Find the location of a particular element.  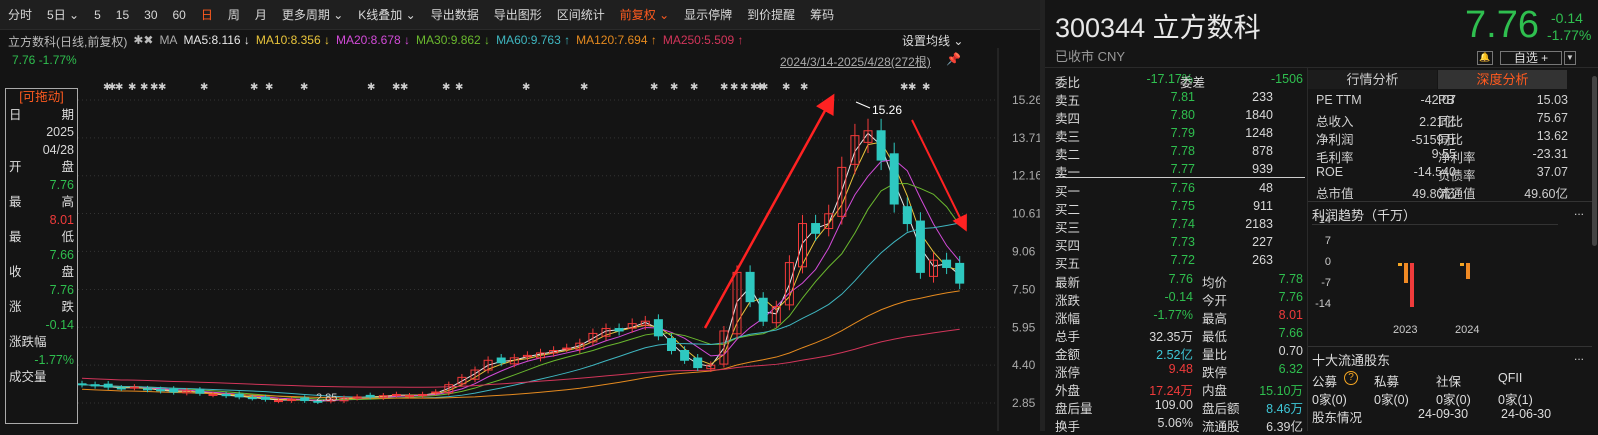

book-separator is located at coordinates (1180, 177).